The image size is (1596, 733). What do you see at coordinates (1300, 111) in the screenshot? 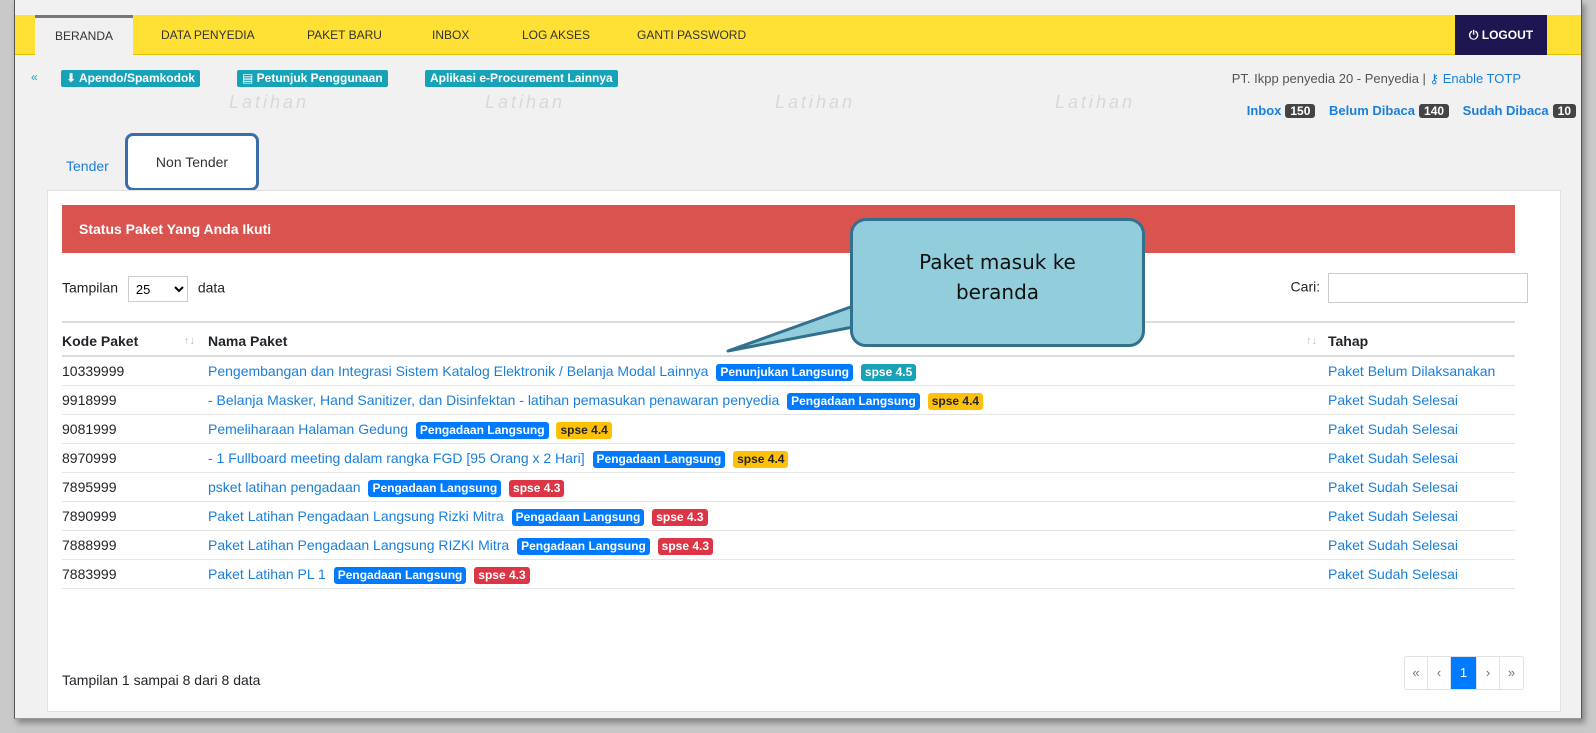
I see `inbox-count-badge: 150` at bounding box center [1300, 111].